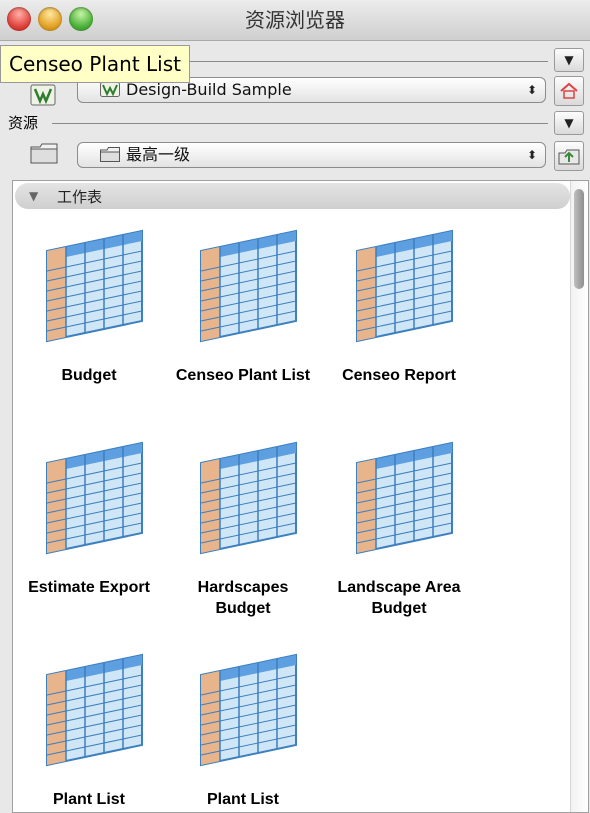 The image size is (590, 813). I want to click on resource-item-label: Estimate Export, so click(89, 587).